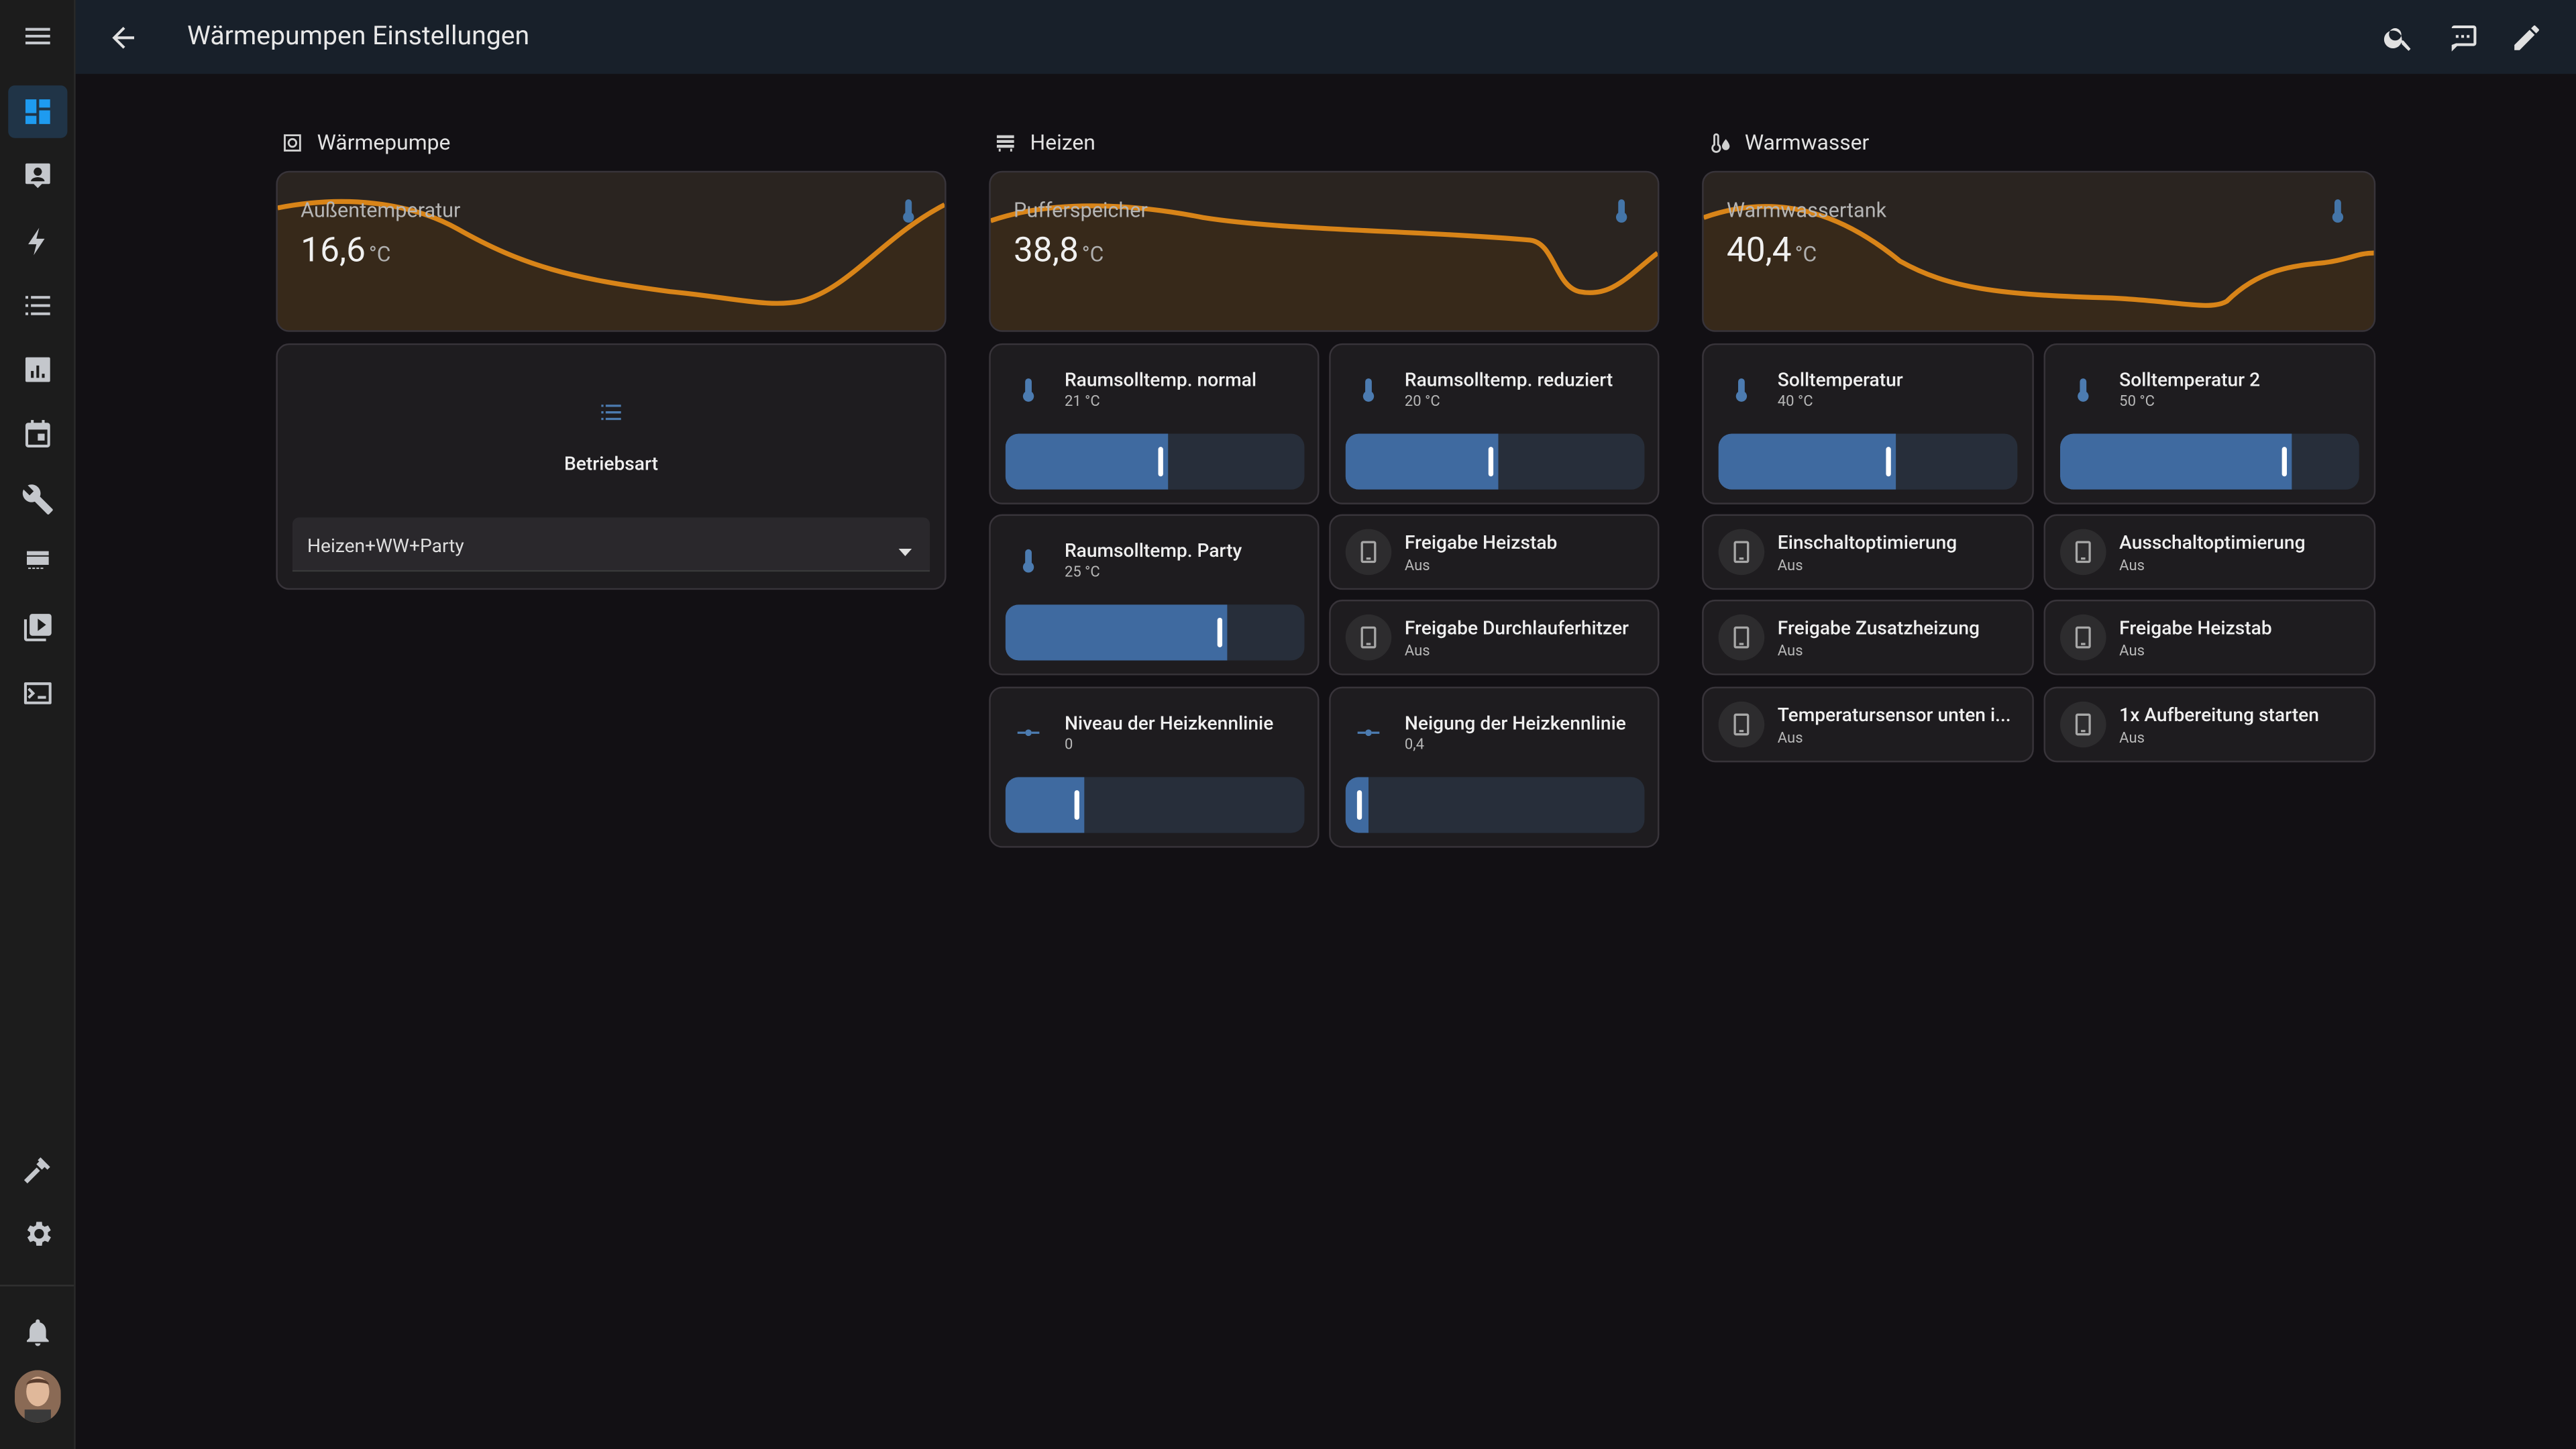 This screenshot has height=1449, width=2576. Describe the element at coordinates (1169, 723) in the screenshot. I see `tile-name: Niveau der Heizkennlinie` at that location.